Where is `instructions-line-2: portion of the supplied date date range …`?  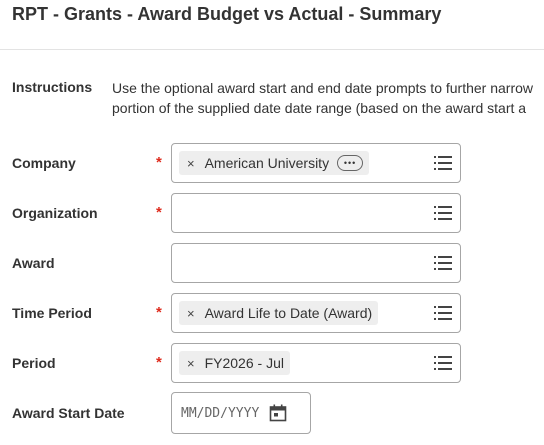 instructions-line-2: portion of the supplied date date range … is located at coordinates (319, 108).